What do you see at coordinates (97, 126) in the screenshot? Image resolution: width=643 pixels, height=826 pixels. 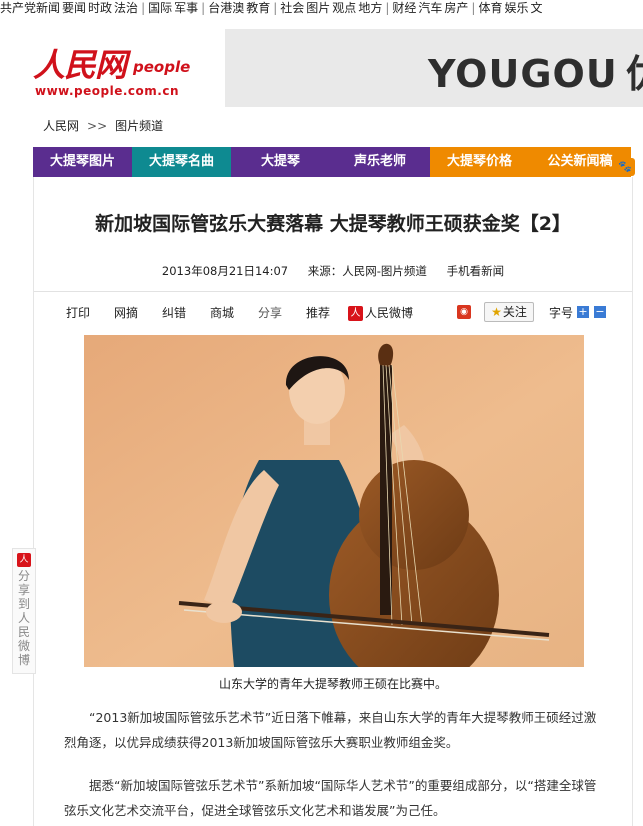 I see `breadcrumb-arrow: >>` at bounding box center [97, 126].